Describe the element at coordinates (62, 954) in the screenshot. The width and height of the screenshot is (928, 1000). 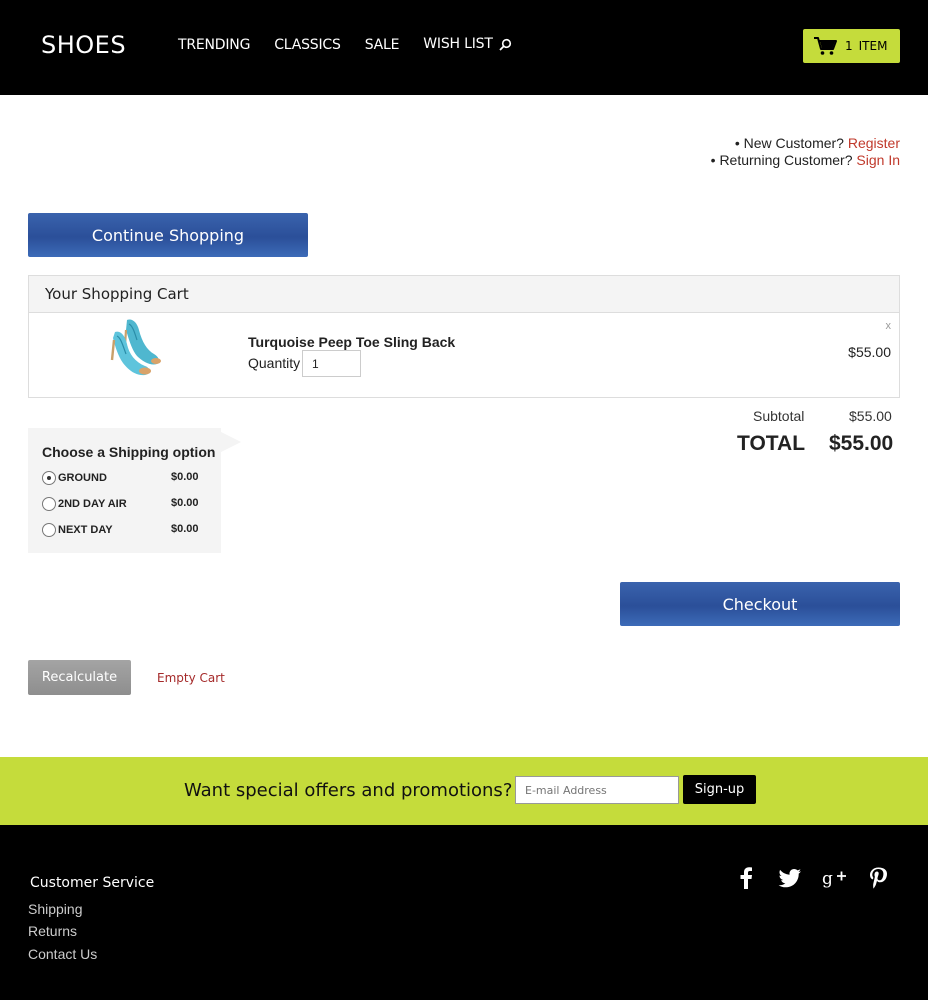
I see `footer-link-contact-us: Contact Us` at that location.